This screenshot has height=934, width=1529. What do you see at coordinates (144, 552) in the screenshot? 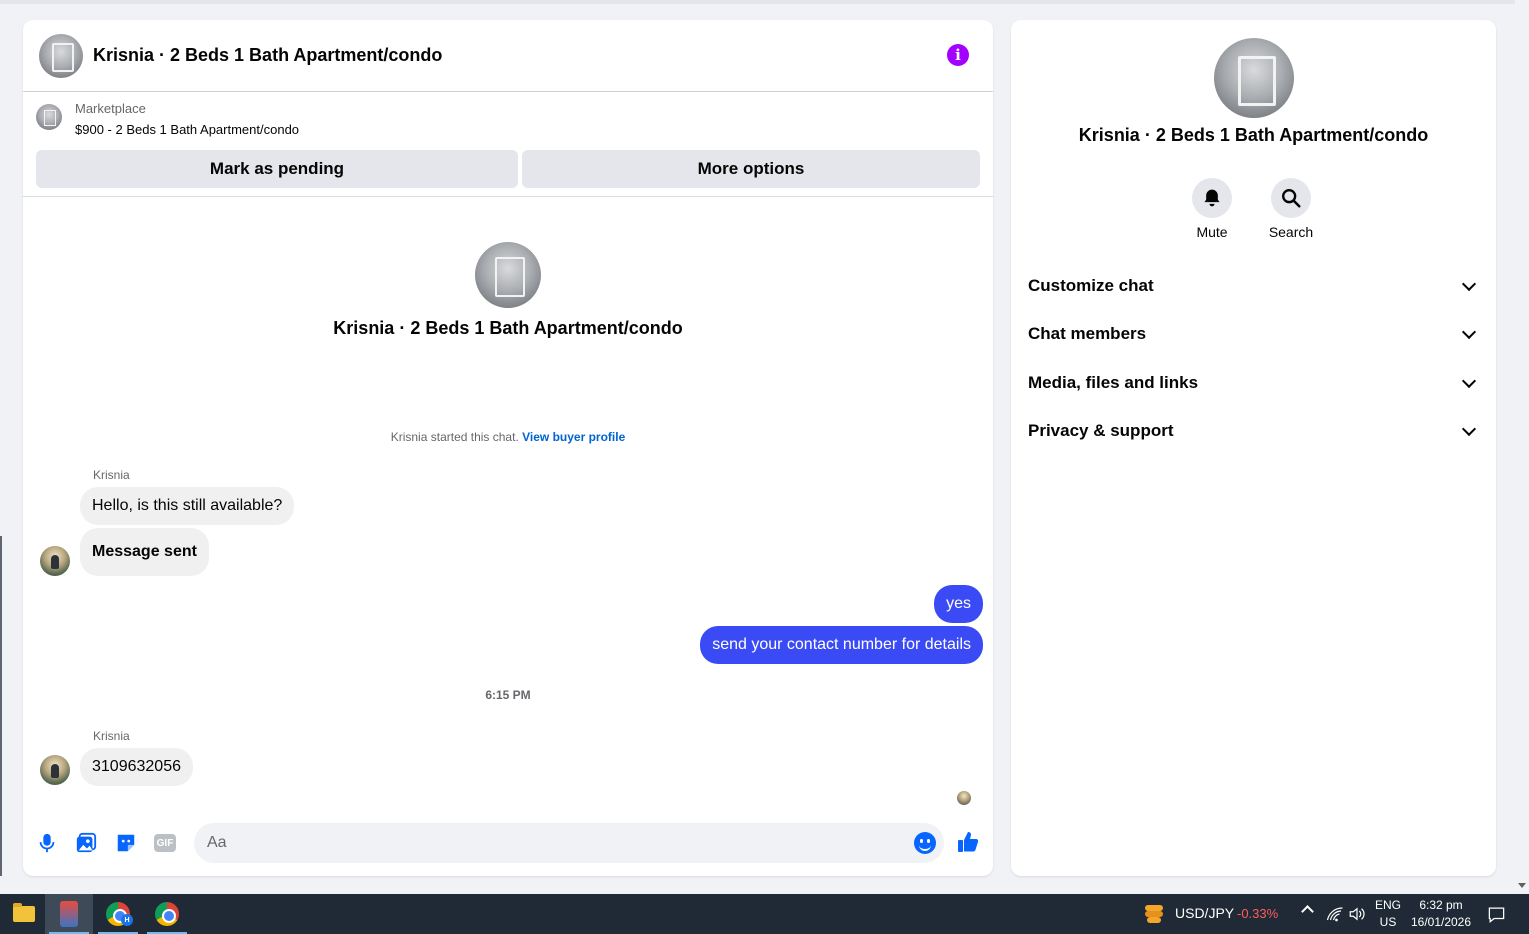
I see `message-bubble-incoming: Message sent` at bounding box center [144, 552].